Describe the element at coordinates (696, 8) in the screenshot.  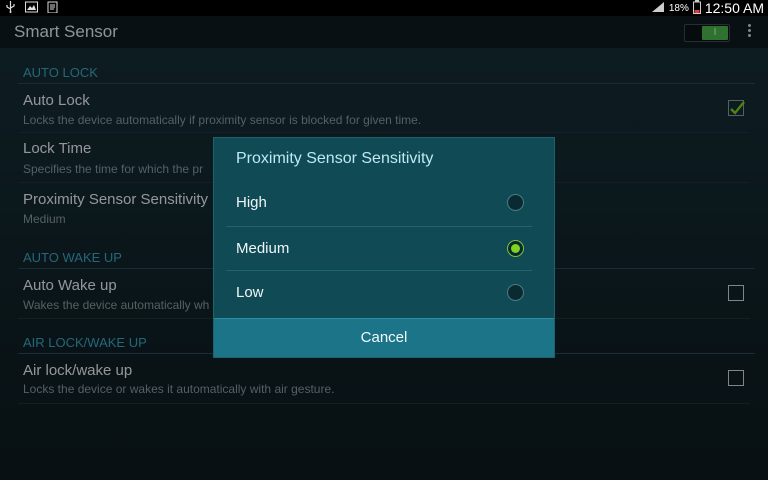
I see `battery-icon` at that location.